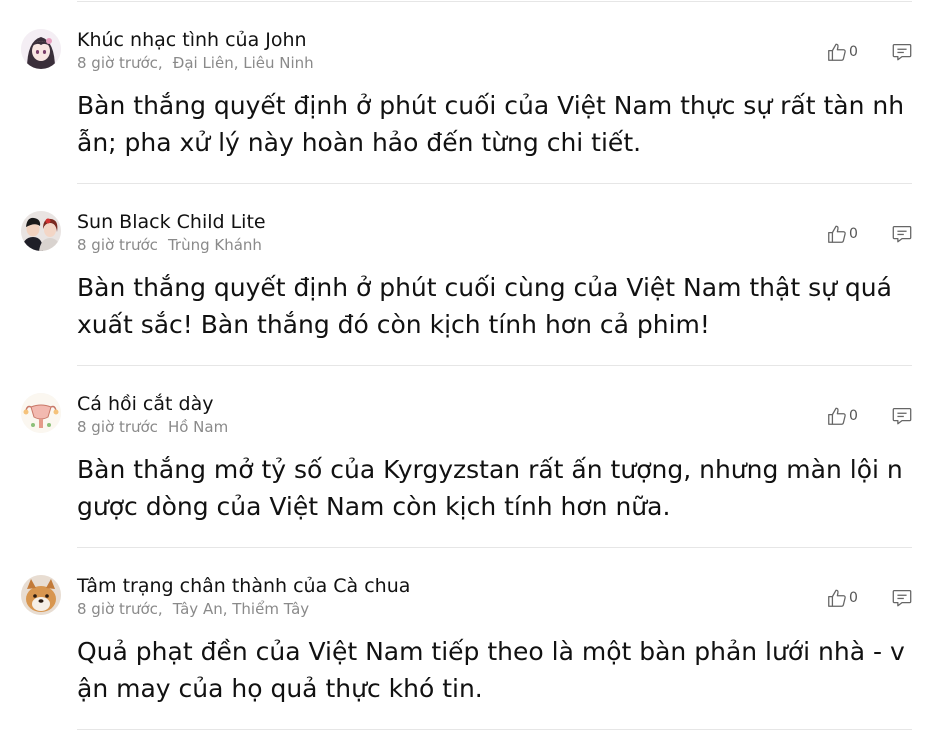  Describe the element at coordinates (171, 222) in the screenshot. I see `username: Sun Black Child Lite` at that location.